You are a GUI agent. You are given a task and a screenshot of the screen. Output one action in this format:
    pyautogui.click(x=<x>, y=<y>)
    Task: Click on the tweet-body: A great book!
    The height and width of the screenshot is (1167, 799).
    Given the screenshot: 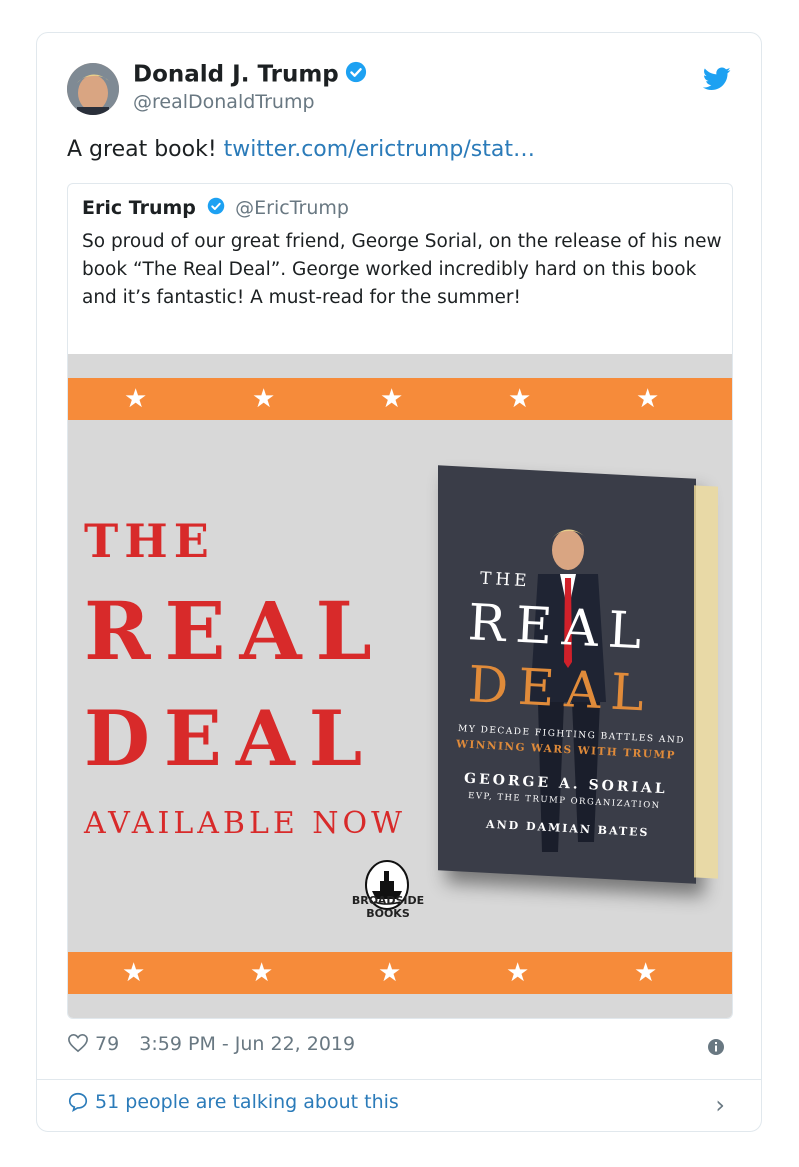 What is the action you would take?
    pyautogui.click(x=145, y=149)
    